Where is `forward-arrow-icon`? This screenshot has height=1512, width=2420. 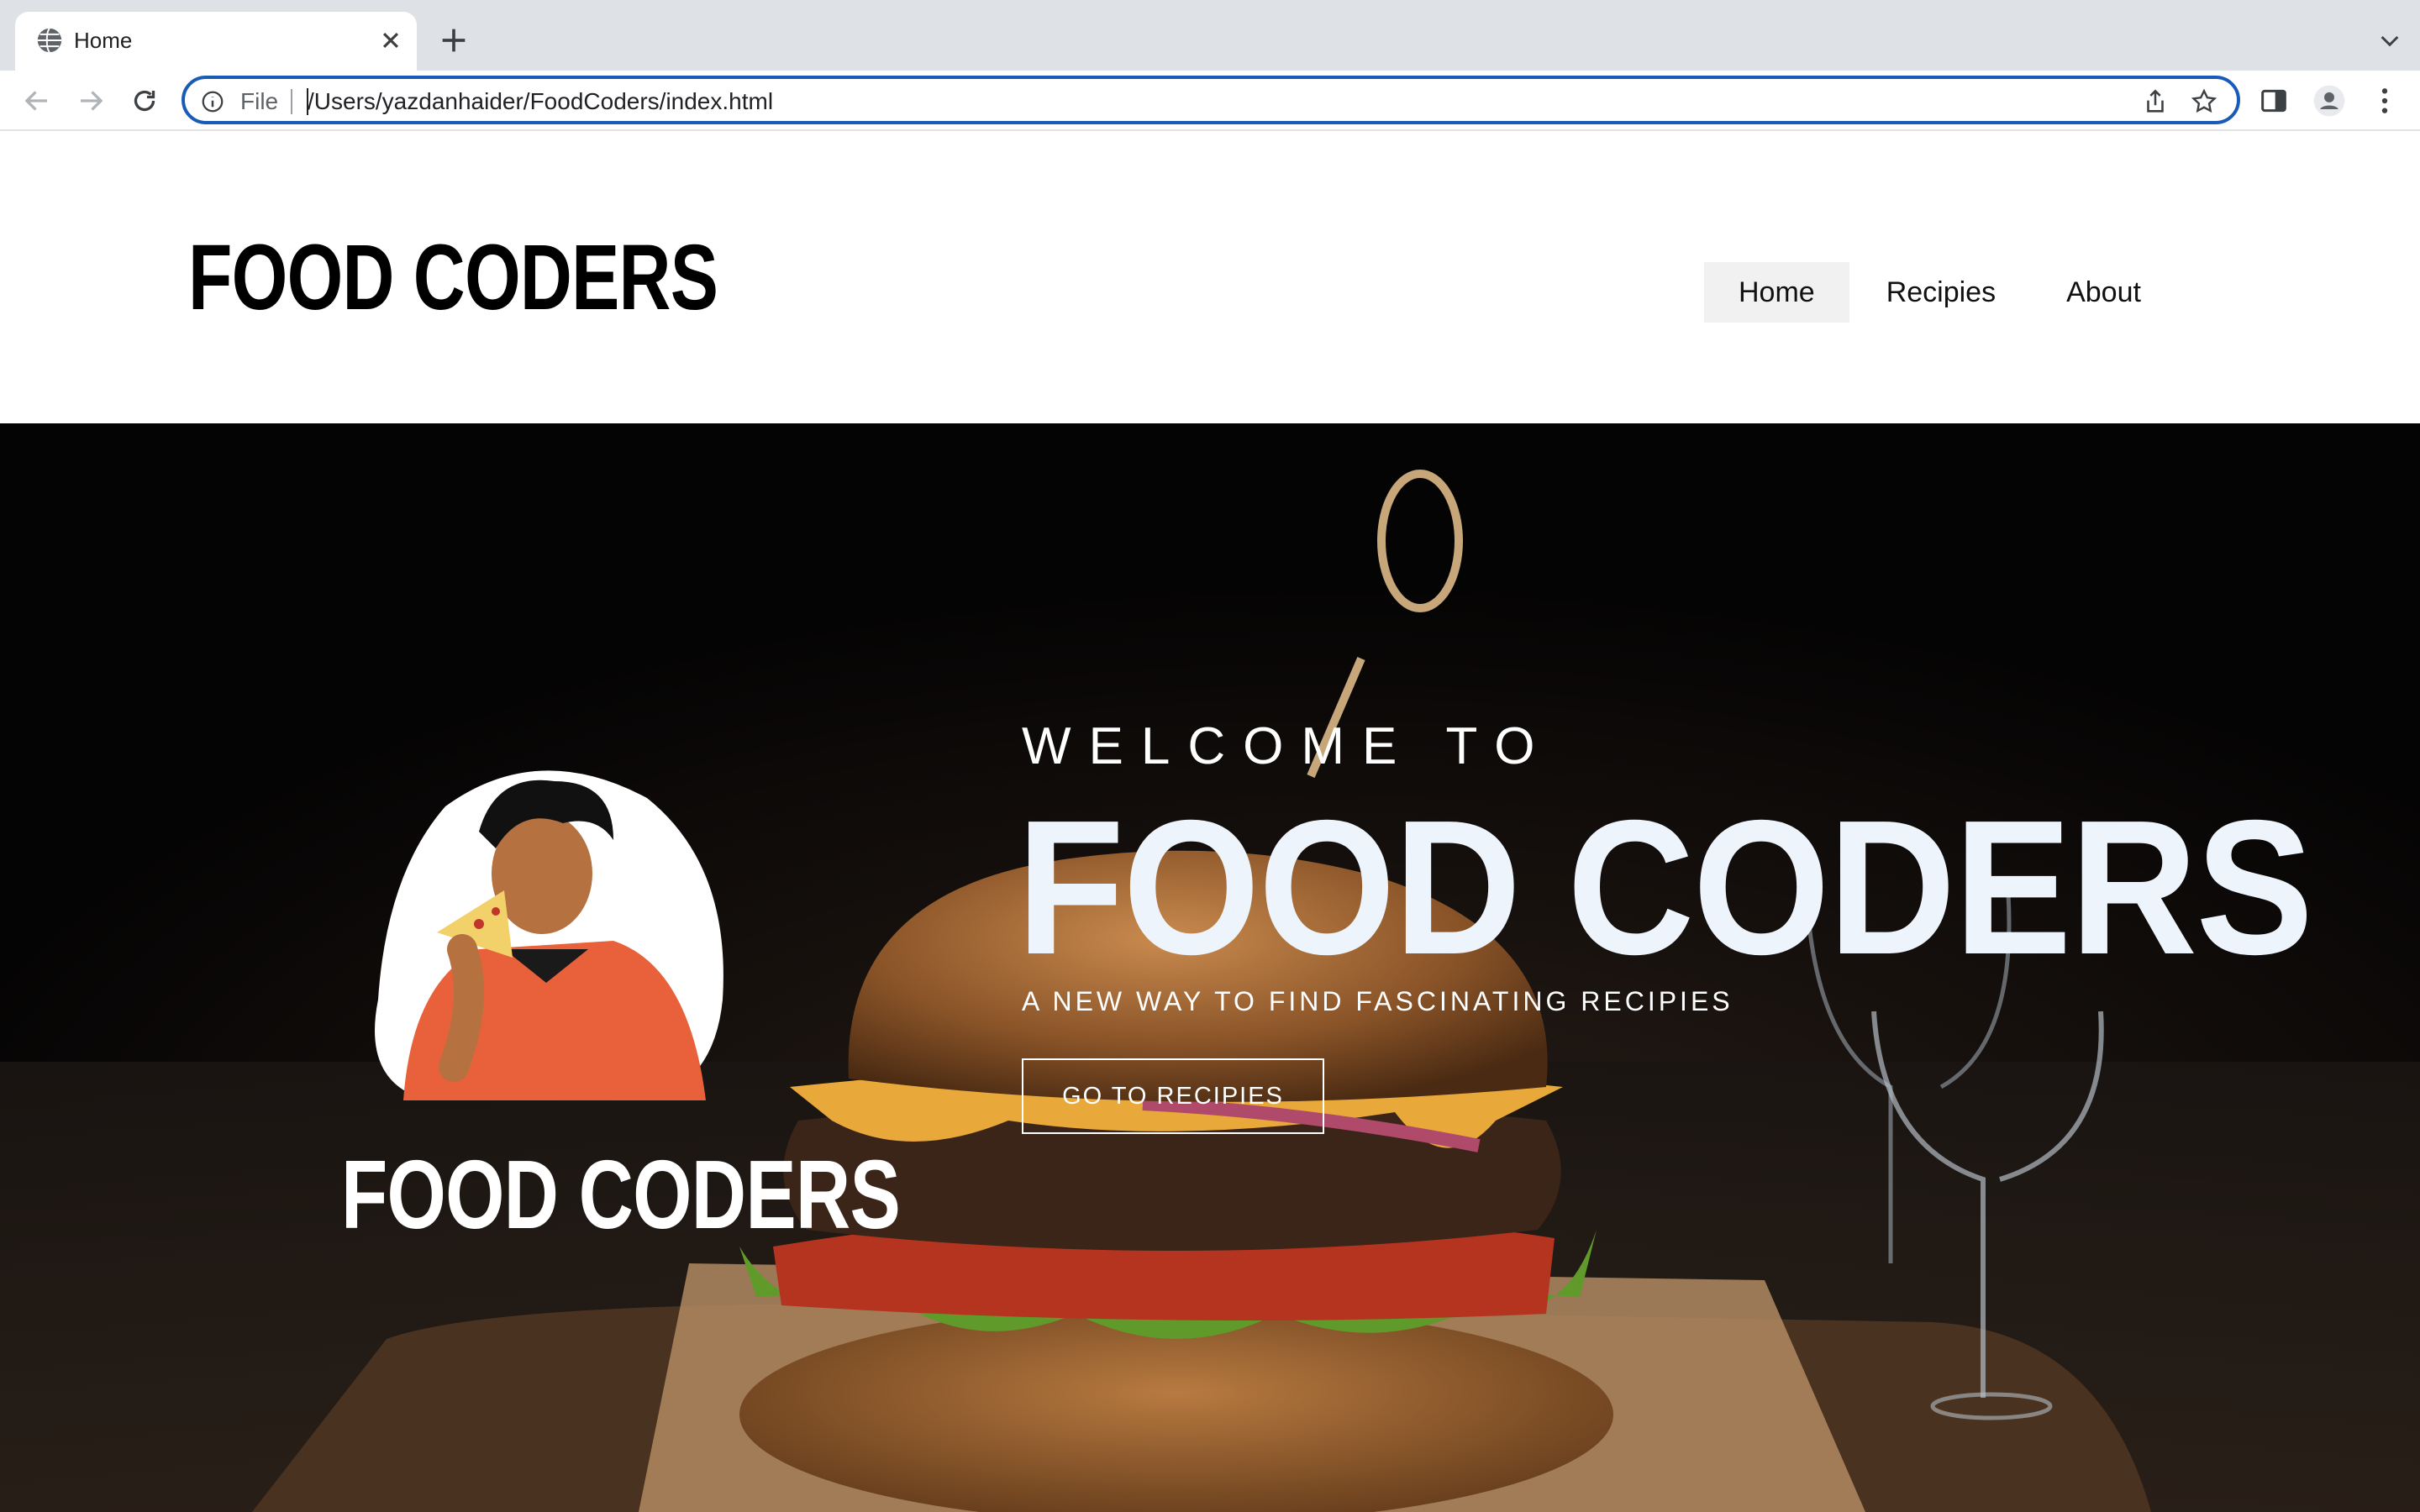
forward-arrow-icon is located at coordinates (91, 101).